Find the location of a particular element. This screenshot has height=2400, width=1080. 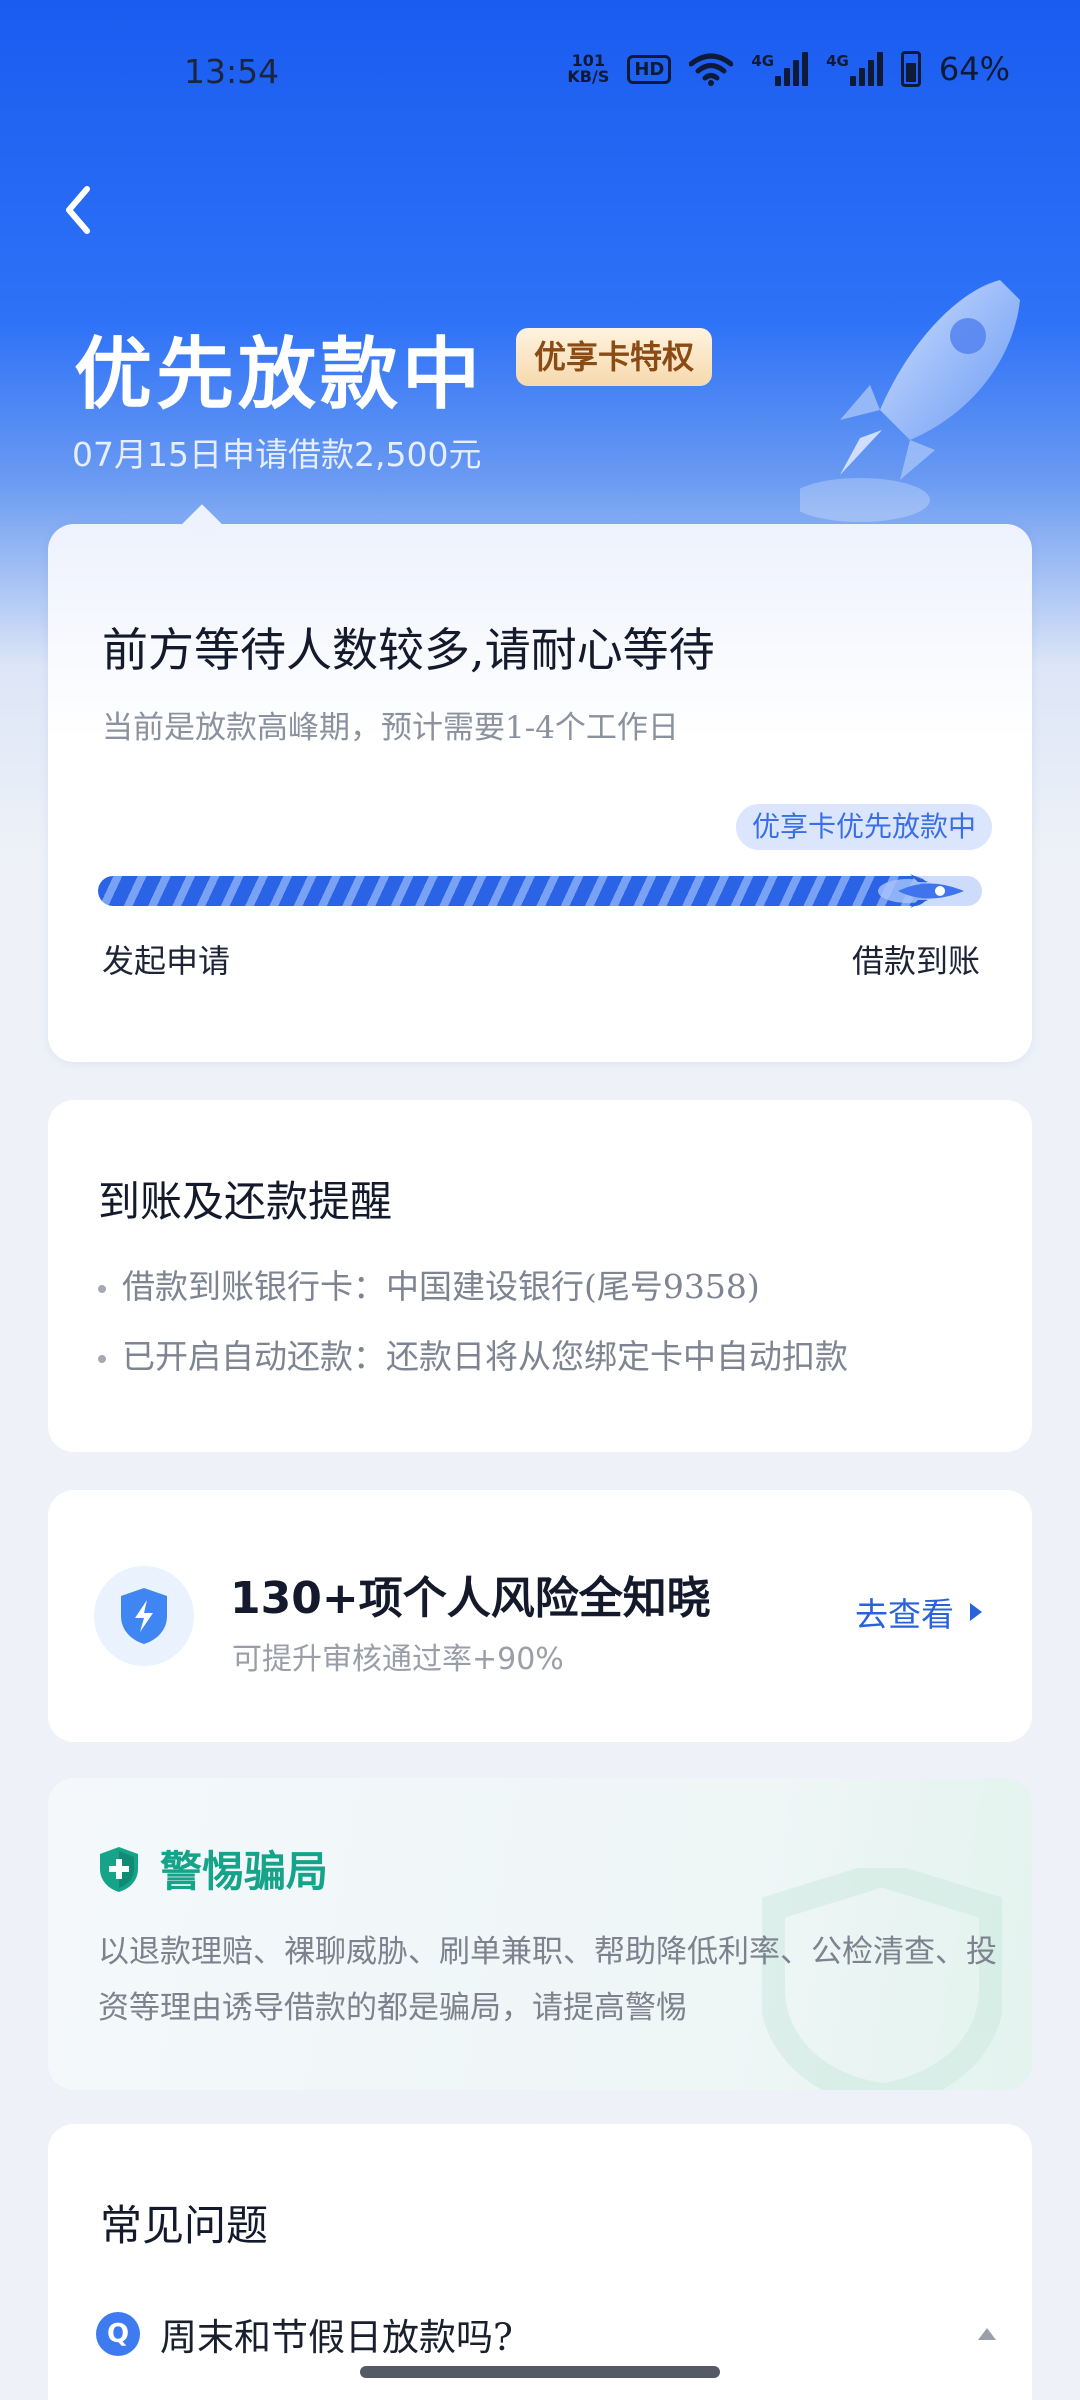

progress-rocket-icon is located at coordinates (921, 891).